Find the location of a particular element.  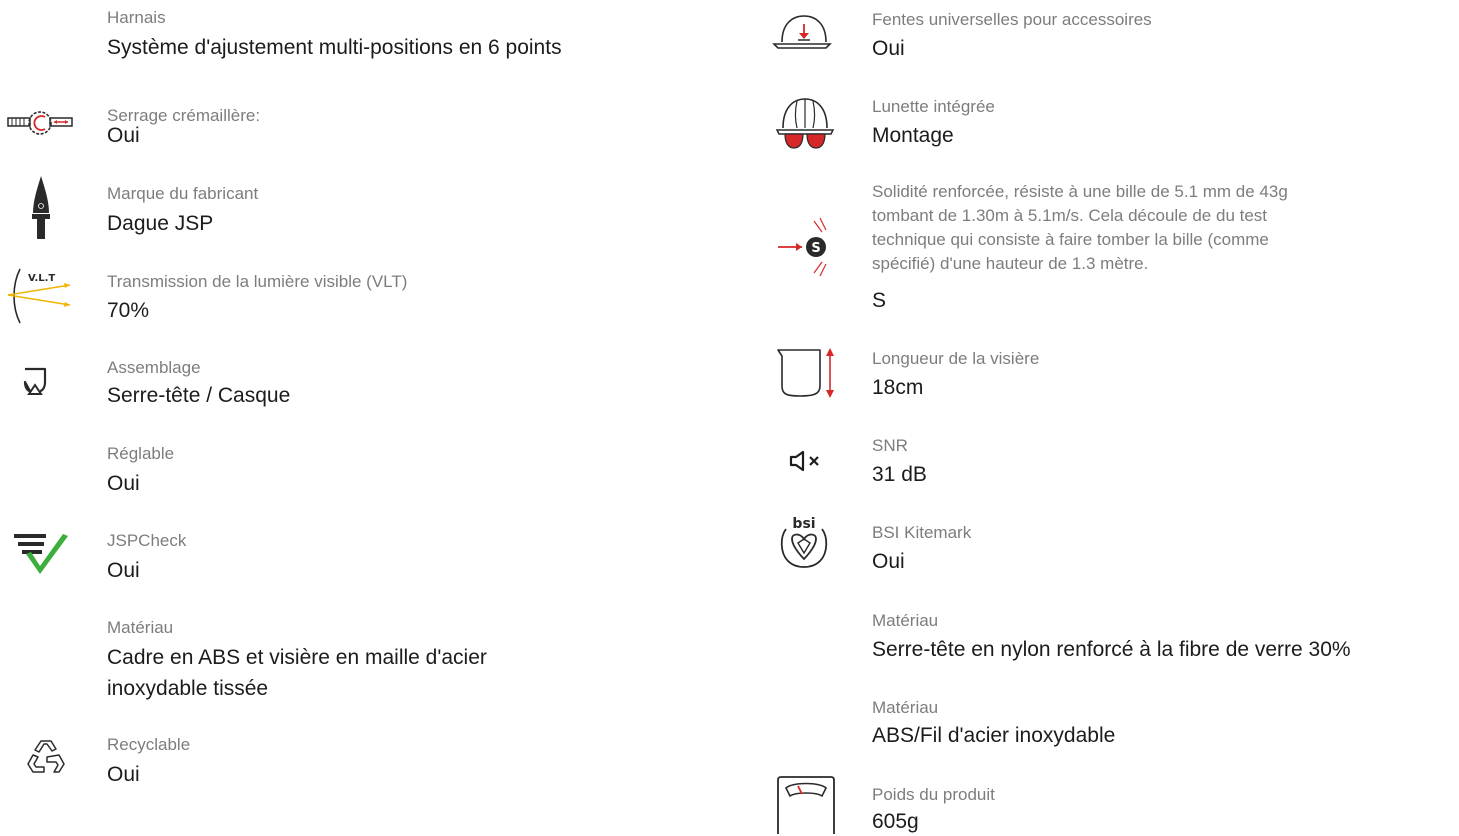

spec-value: 31 dB is located at coordinates (899, 474).